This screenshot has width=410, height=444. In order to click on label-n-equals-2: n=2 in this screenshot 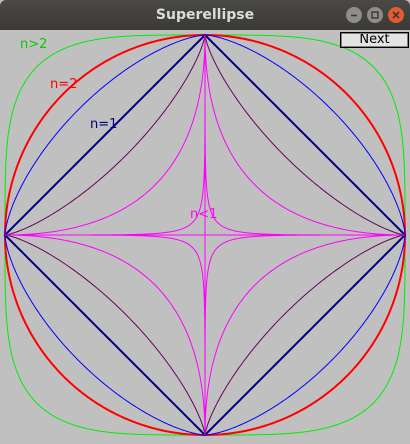, I will do `click(64, 84)`.